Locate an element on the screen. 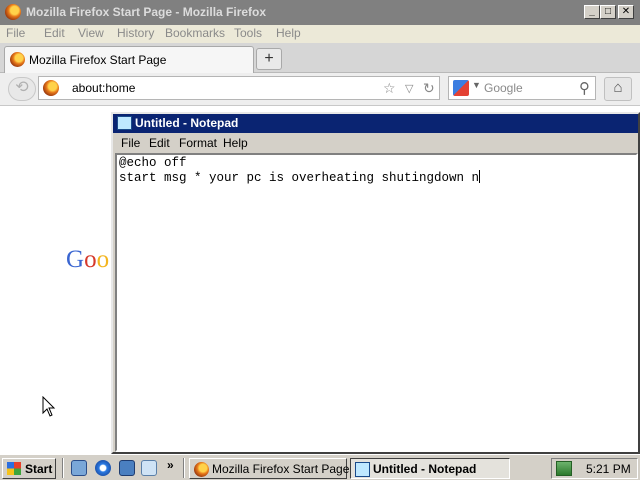  dropdown-icon: ▽ is located at coordinates (409, 88).